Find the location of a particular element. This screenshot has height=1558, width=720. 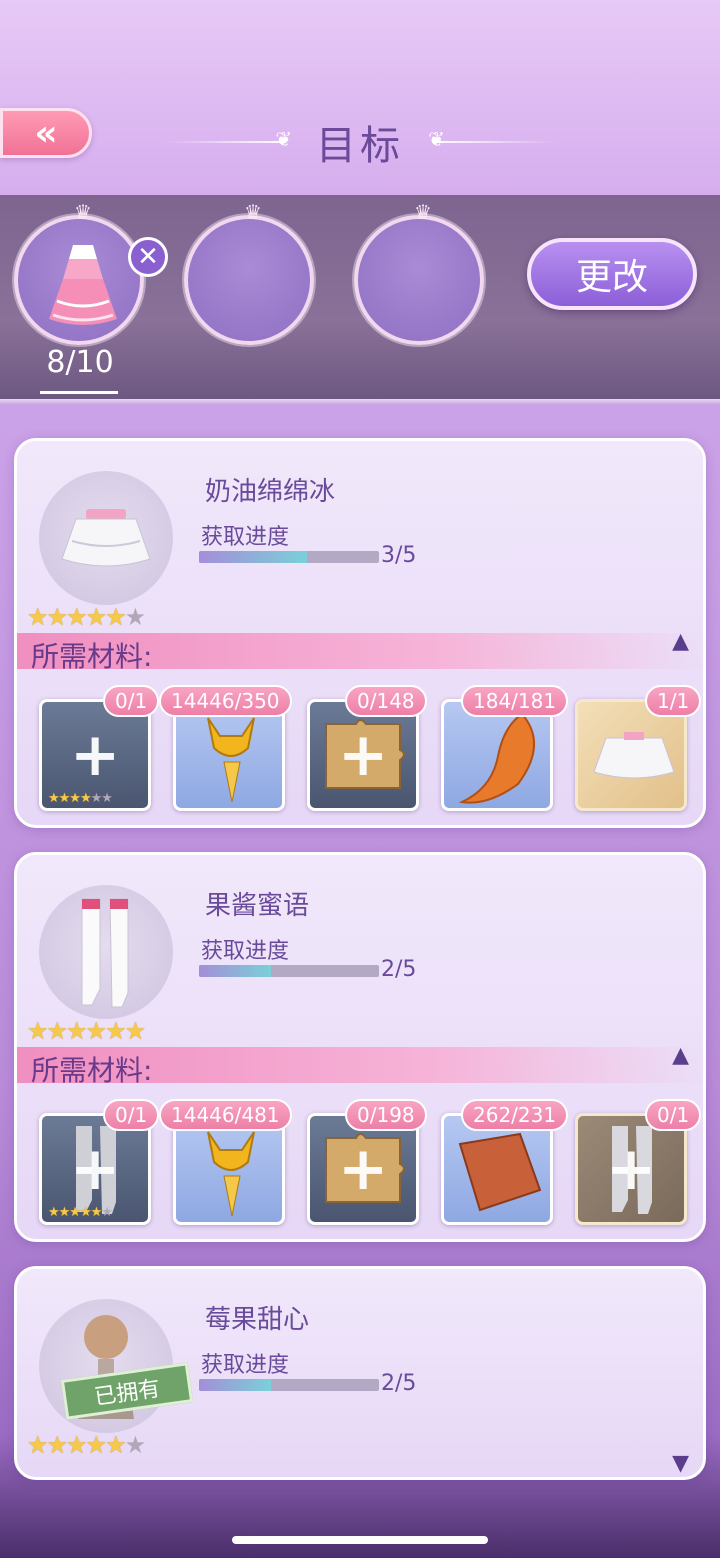

target-slot-3: ♛ is located at coordinates (419, 273).